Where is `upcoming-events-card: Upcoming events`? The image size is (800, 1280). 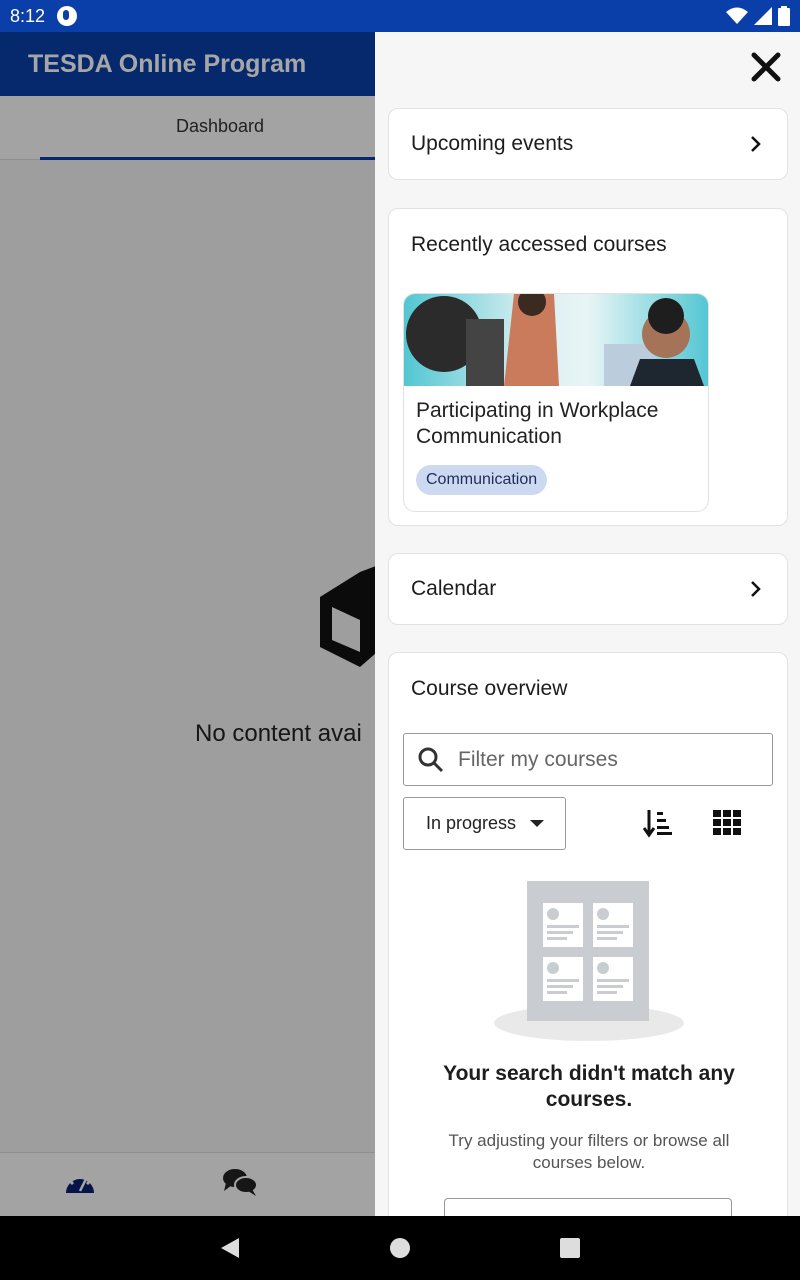 upcoming-events-card: Upcoming events is located at coordinates (588, 144).